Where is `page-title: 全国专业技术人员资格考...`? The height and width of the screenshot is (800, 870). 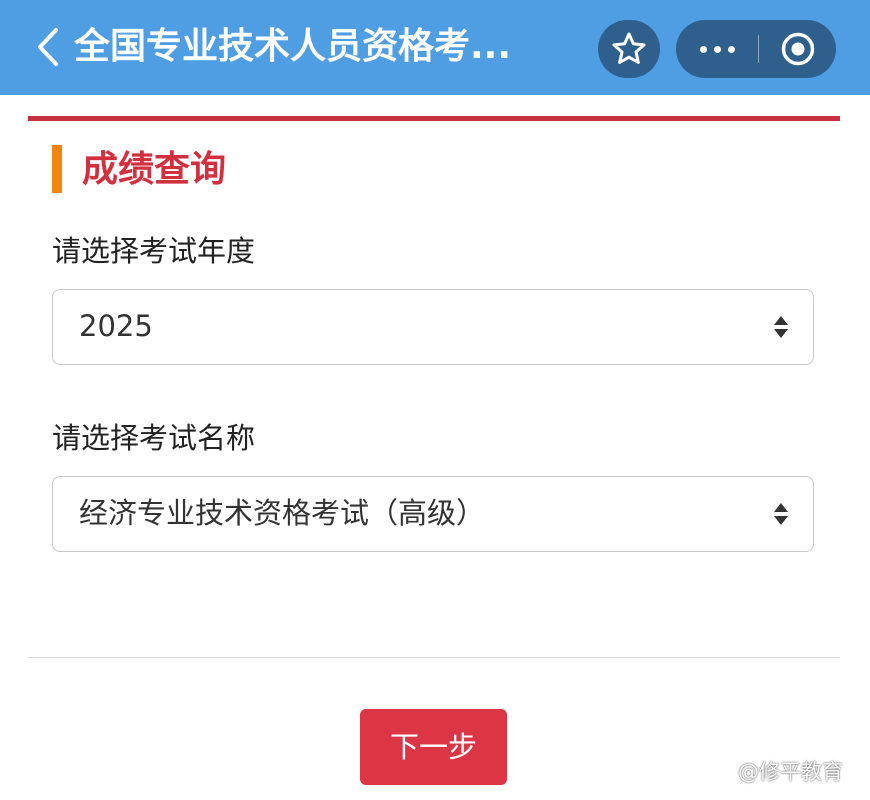
page-title: 全国专业技术人员资格考... is located at coordinates (293, 46).